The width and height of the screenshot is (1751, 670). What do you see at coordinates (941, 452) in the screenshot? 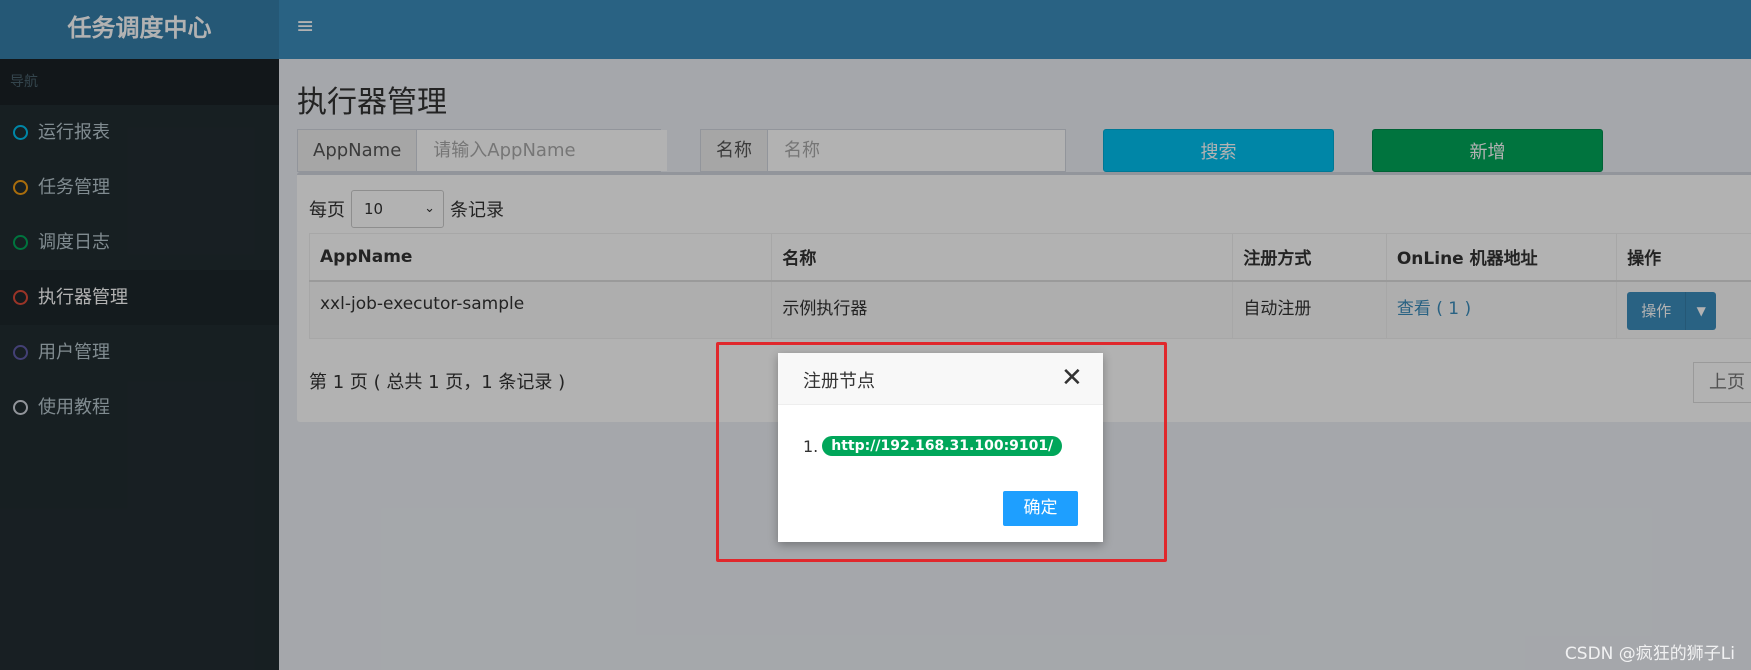
I see `annotation-highlight-box` at bounding box center [941, 452].